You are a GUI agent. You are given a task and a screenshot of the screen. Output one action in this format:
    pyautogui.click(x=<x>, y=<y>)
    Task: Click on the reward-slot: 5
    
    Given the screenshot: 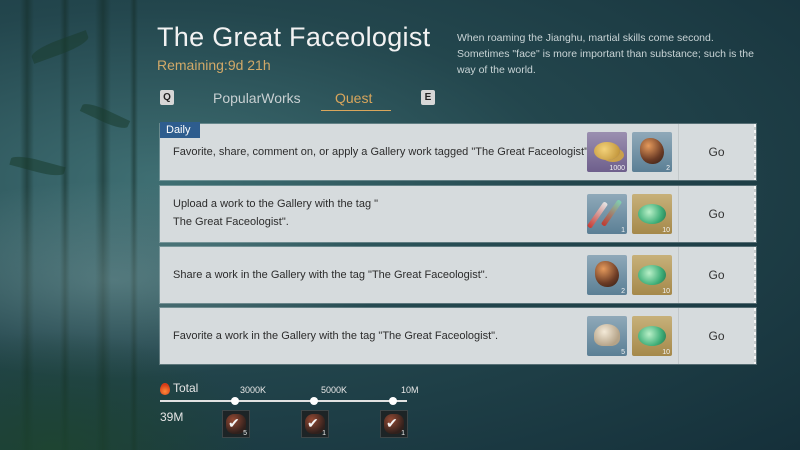 What is the action you would take?
    pyautogui.click(x=607, y=336)
    